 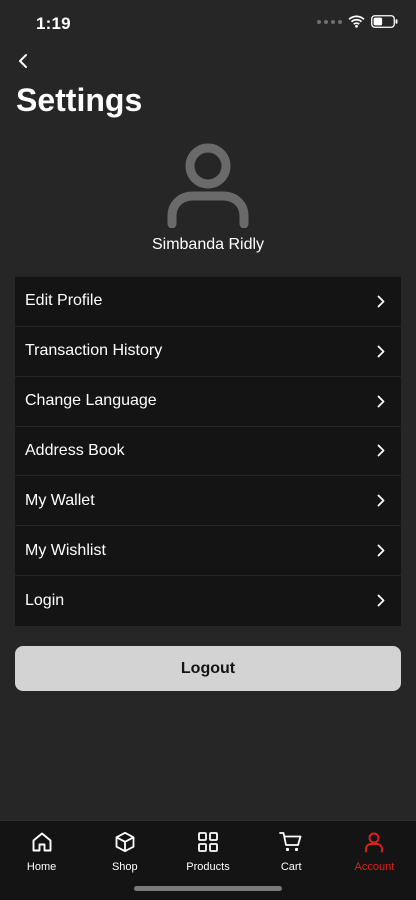 What do you see at coordinates (208, 888) in the screenshot?
I see `home-indicator` at bounding box center [208, 888].